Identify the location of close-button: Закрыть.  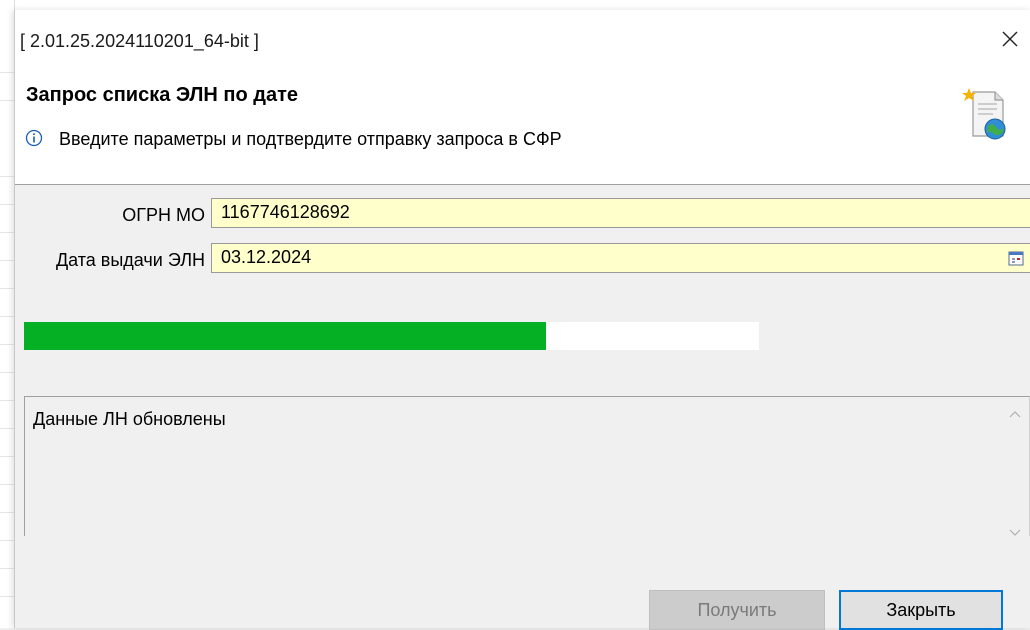
(921, 610).